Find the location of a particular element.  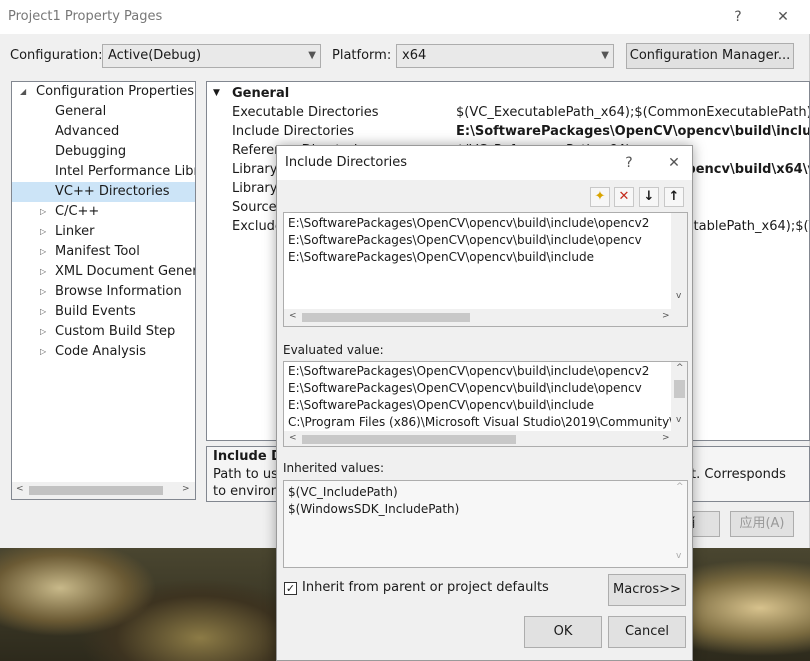

tree-item: VC++ Directories is located at coordinates (103, 192).